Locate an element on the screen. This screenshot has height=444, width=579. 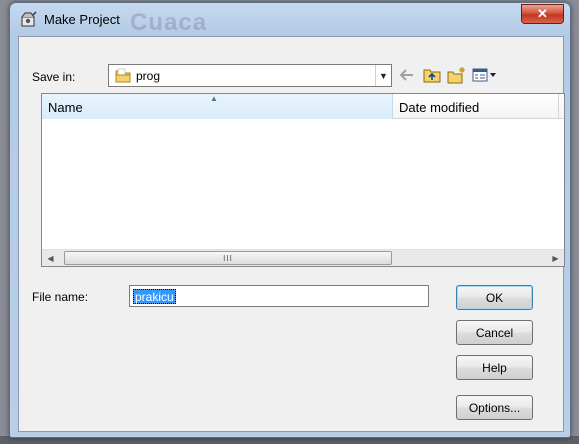
save-in-dropdown: prog ▼ is located at coordinates (250, 75).